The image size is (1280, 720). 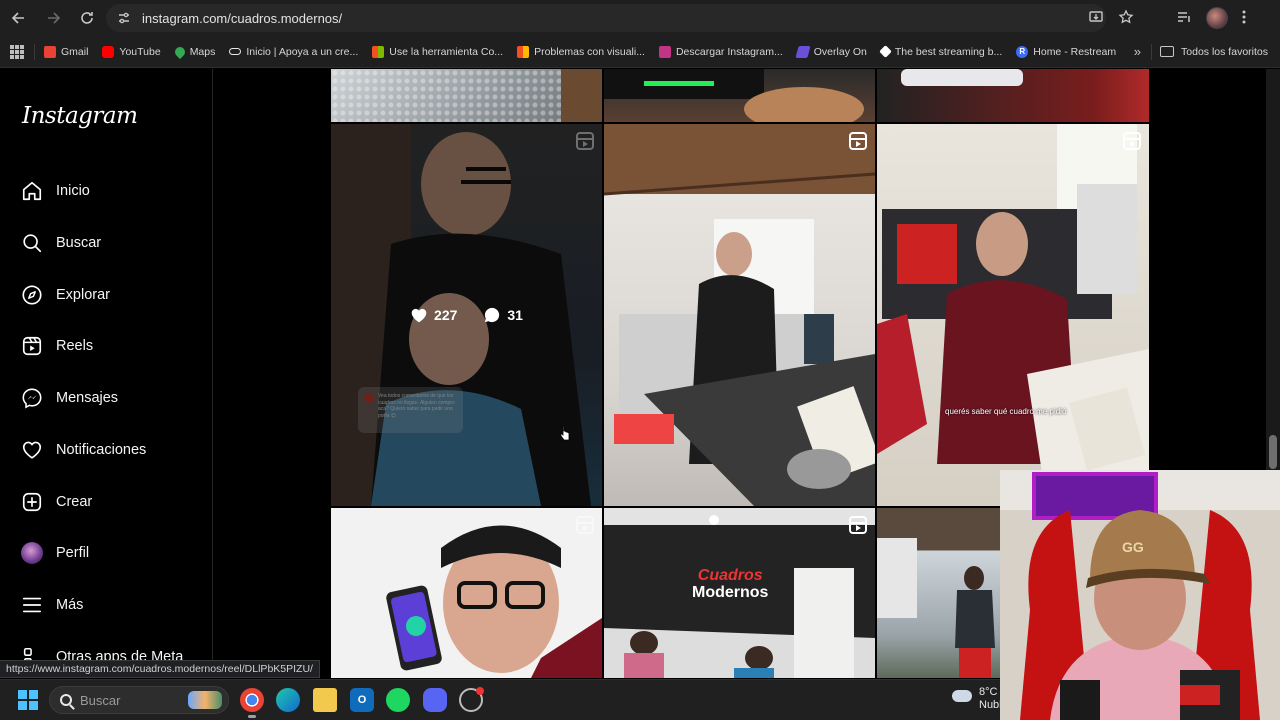 I want to click on outlook-icon: O, so click(x=362, y=700).